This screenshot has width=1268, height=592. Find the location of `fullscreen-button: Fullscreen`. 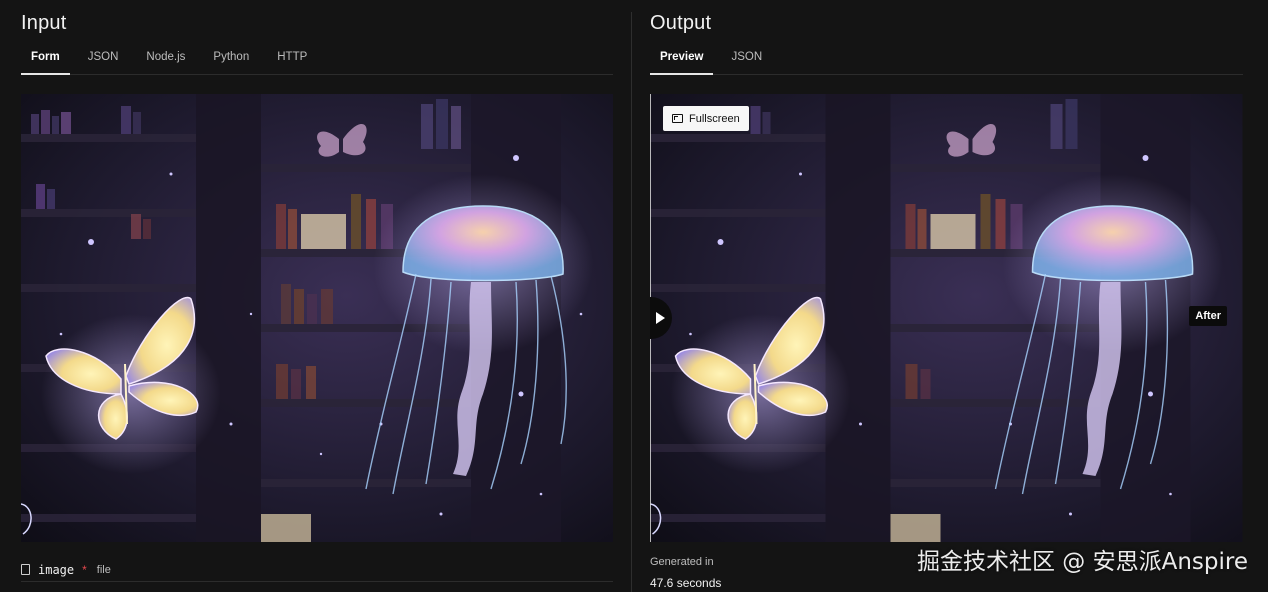

fullscreen-button: Fullscreen is located at coordinates (706, 118).